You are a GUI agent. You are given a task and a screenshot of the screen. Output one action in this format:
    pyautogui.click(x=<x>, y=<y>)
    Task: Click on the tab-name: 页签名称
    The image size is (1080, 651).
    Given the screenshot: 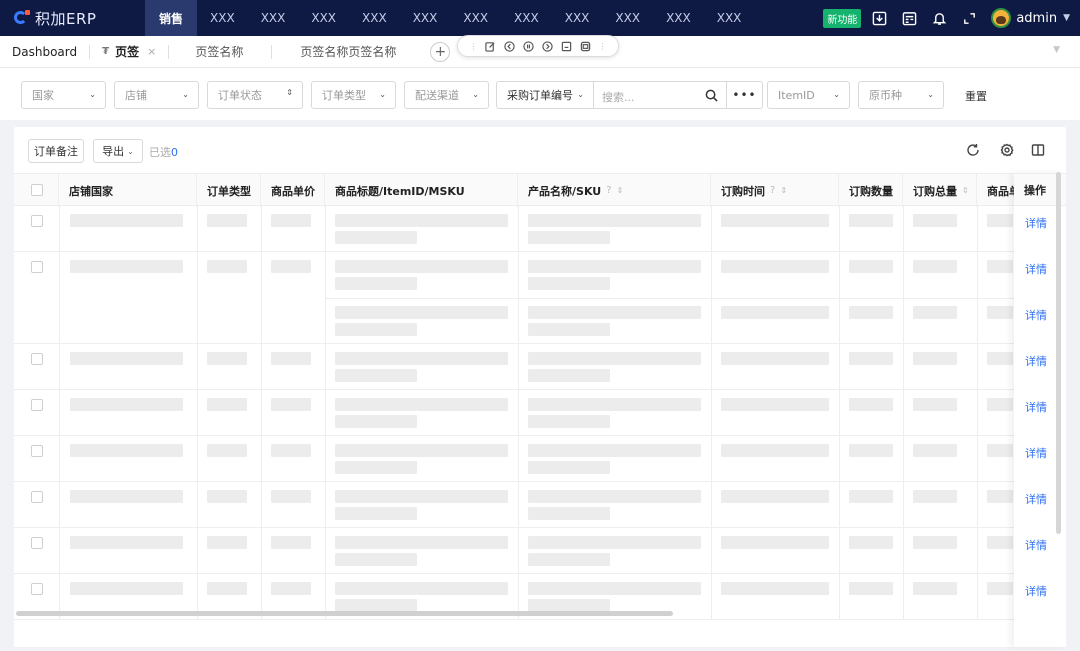 What is the action you would take?
    pyautogui.click(x=220, y=52)
    